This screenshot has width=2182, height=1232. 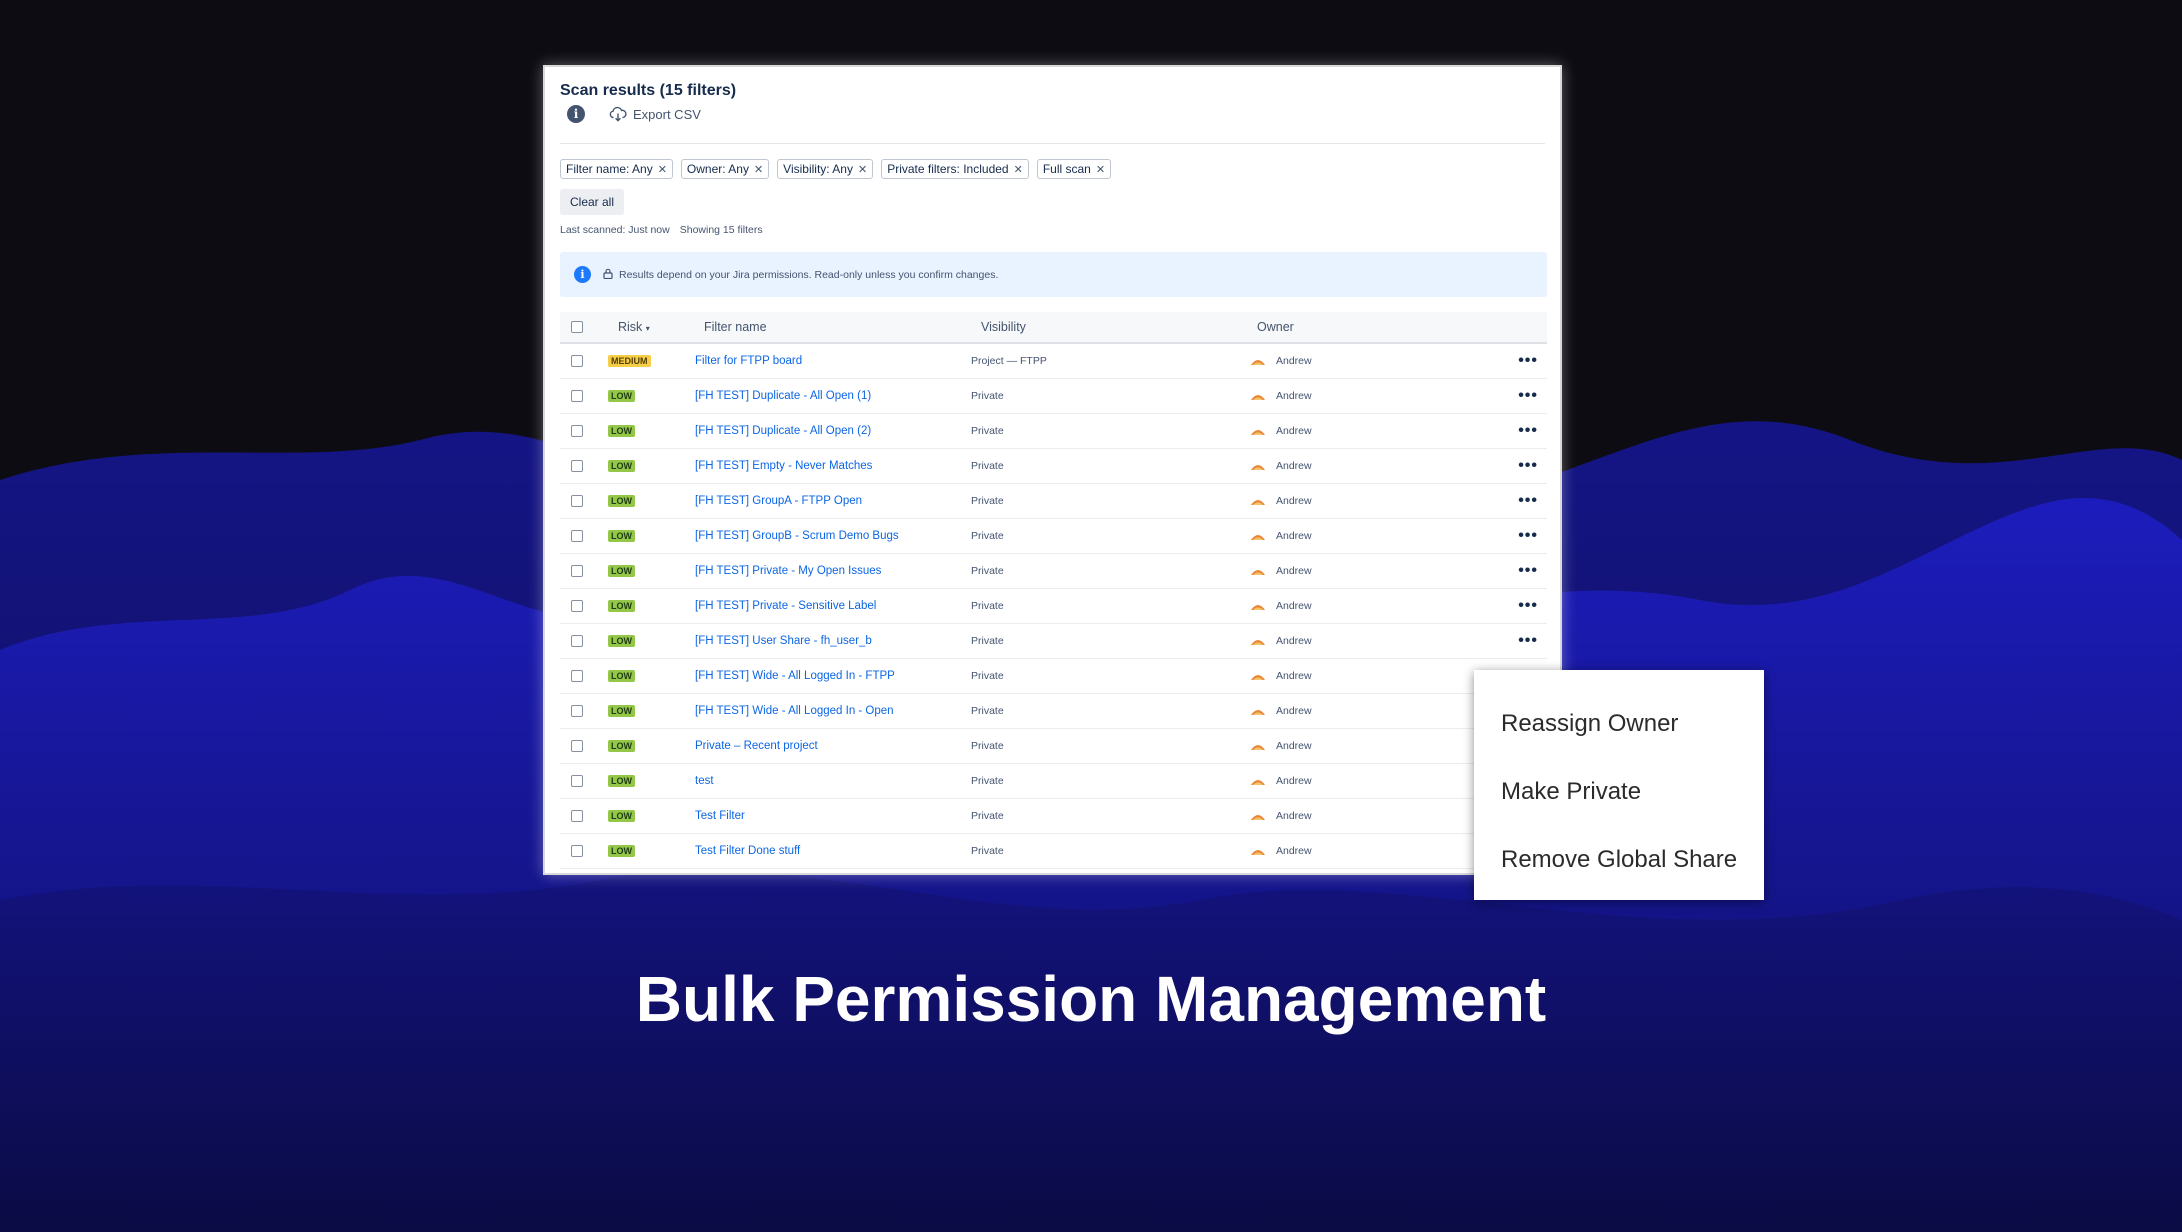 What do you see at coordinates (748, 361) in the screenshot?
I see `filter-name-link: Filter for FTPP board` at bounding box center [748, 361].